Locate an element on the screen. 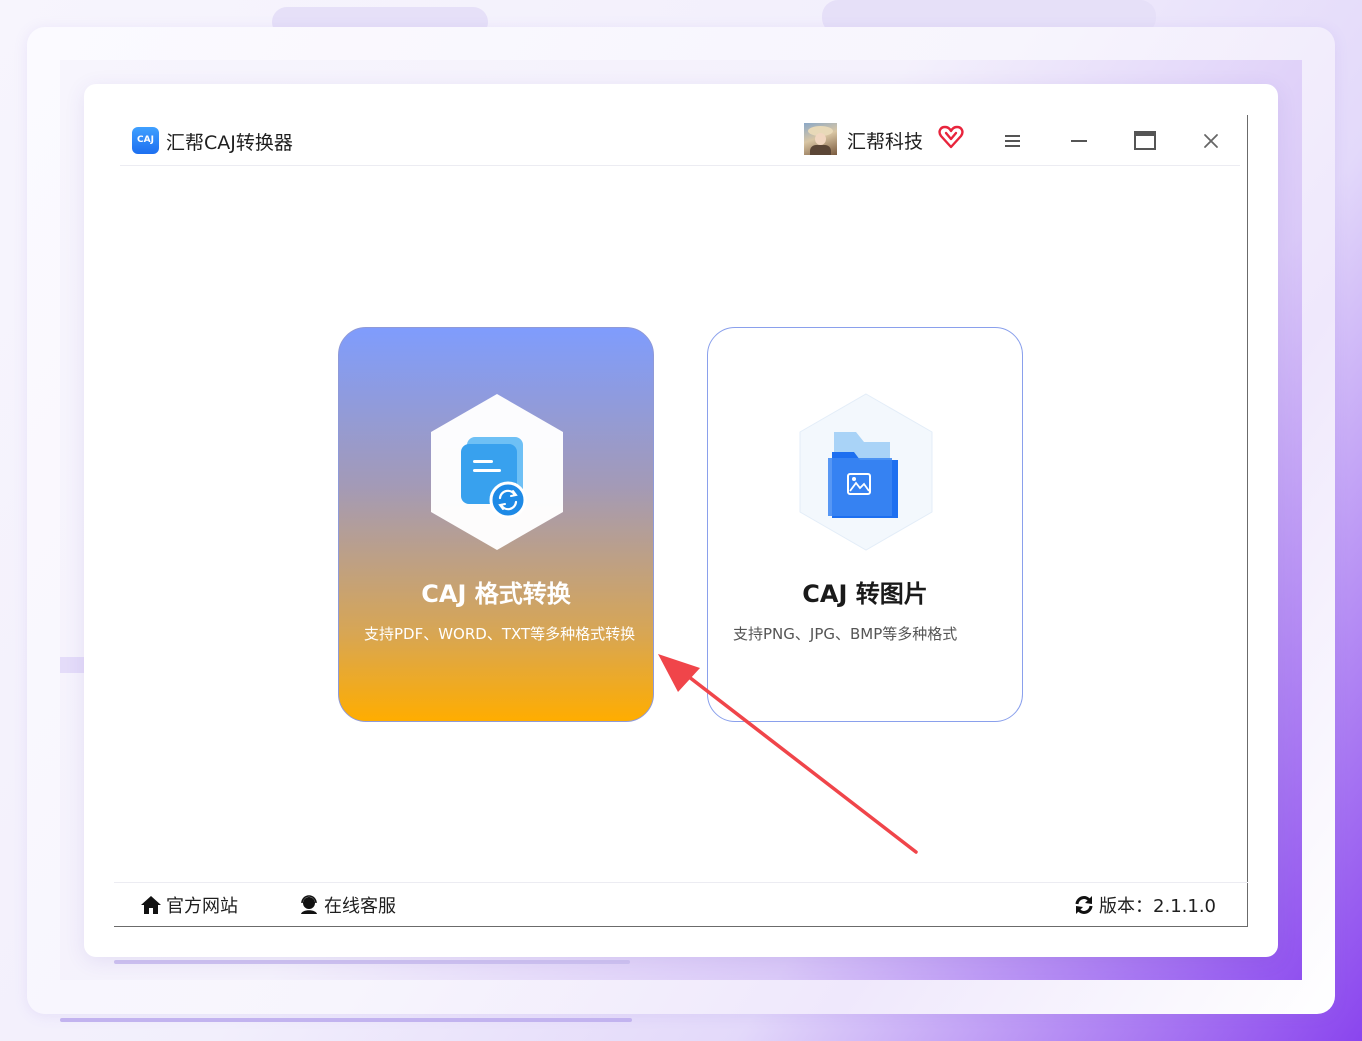  card-title: CAJ 格式转换 is located at coordinates (496, 594).